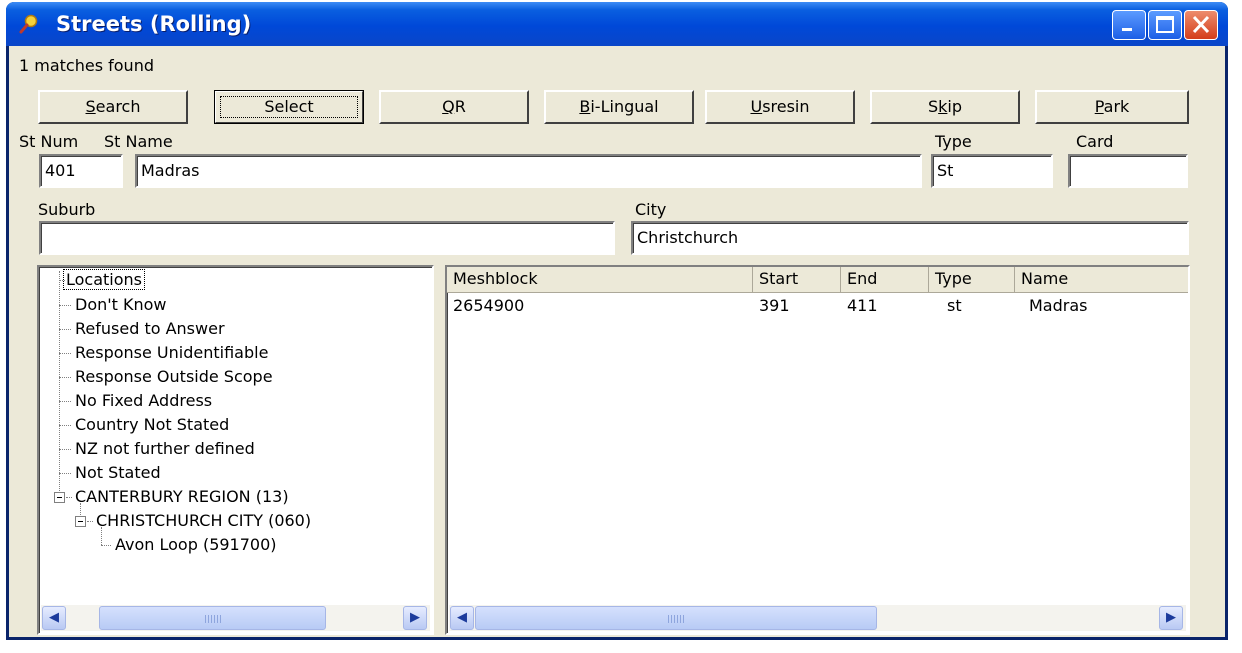 This screenshot has width=1242, height=653. I want to click on cell-start: 391, so click(774, 305).